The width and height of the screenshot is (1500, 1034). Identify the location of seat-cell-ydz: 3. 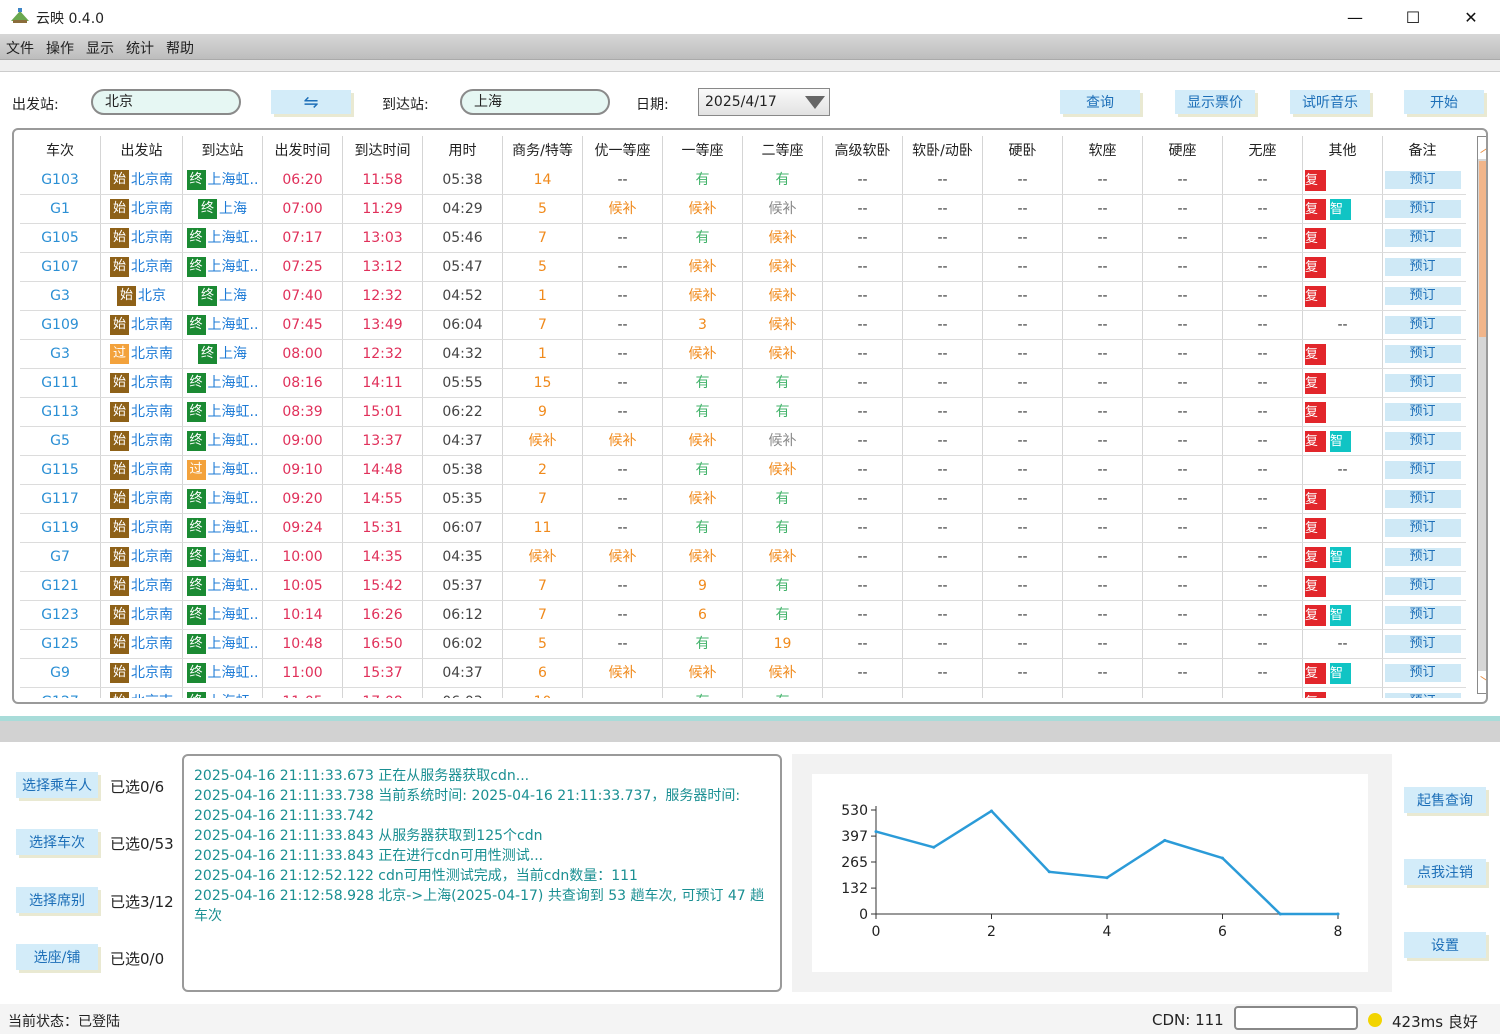
(702, 325).